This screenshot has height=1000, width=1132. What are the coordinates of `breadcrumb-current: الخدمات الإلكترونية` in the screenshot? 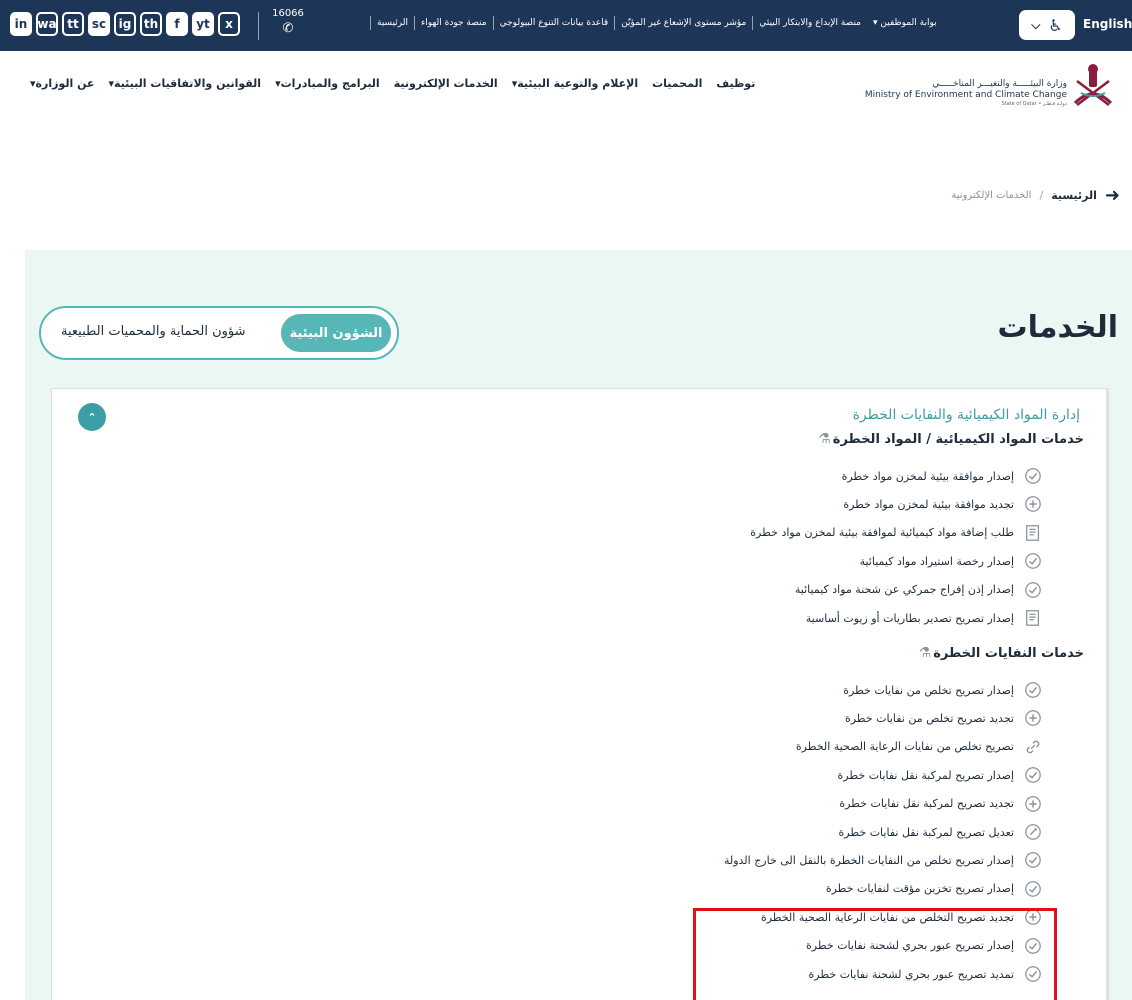 It's located at (991, 195).